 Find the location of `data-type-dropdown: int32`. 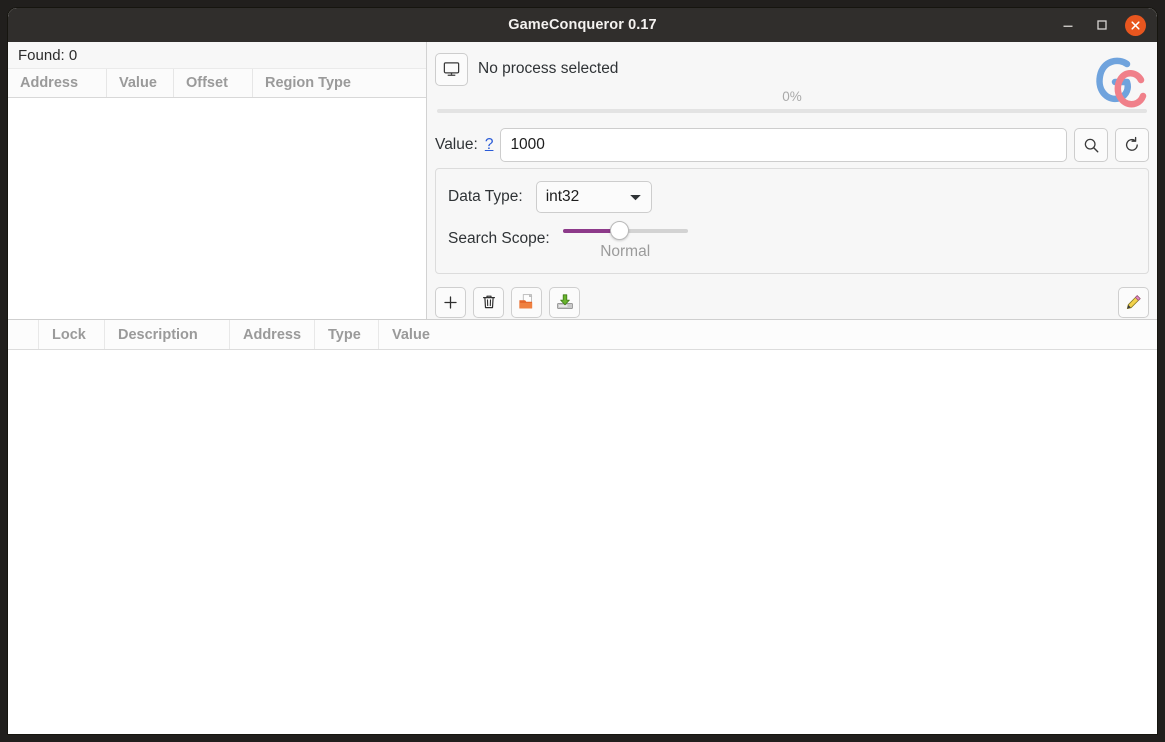

data-type-dropdown: int32 is located at coordinates (593, 197).